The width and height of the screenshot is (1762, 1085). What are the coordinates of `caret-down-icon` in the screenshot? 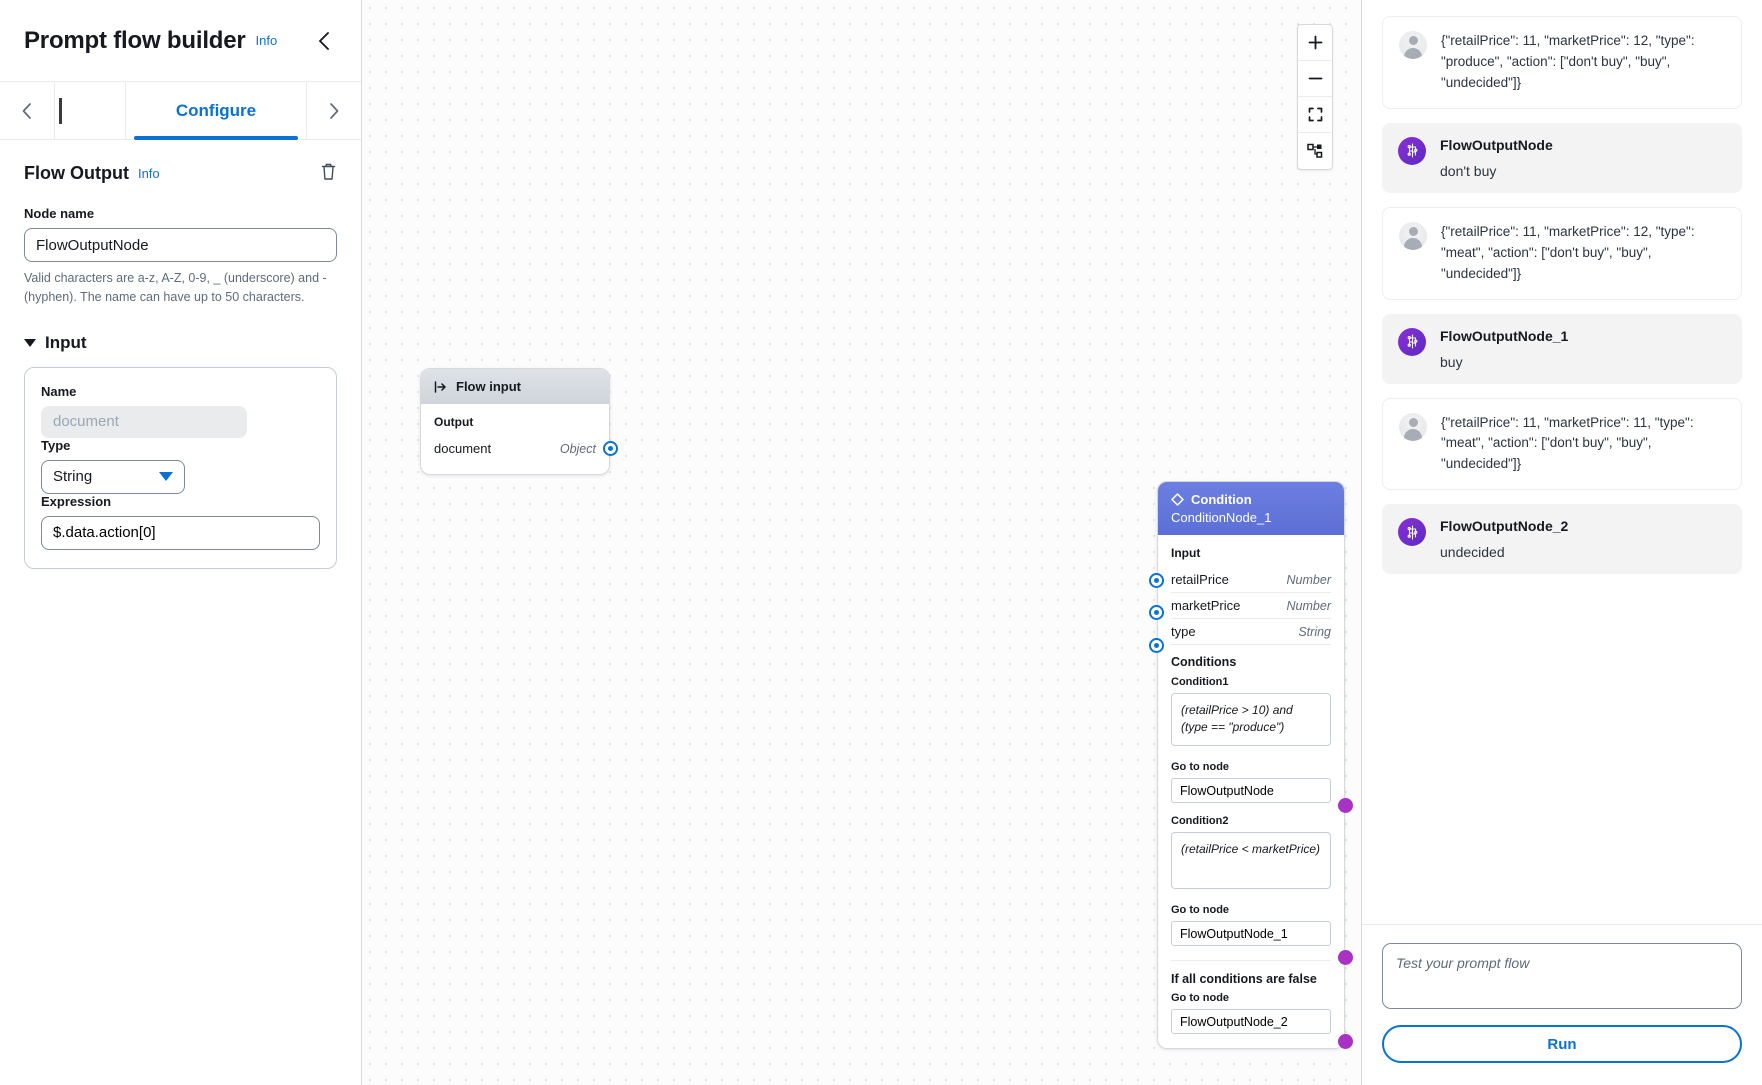 It's located at (30, 342).